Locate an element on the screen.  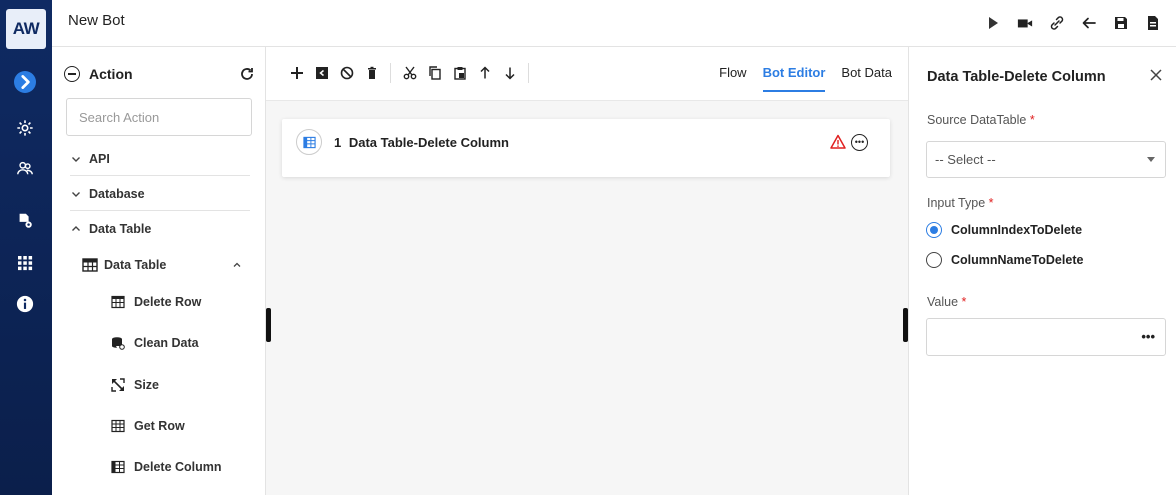
step-title: Data Table-Delete Column is located at coordinates (428, 142).